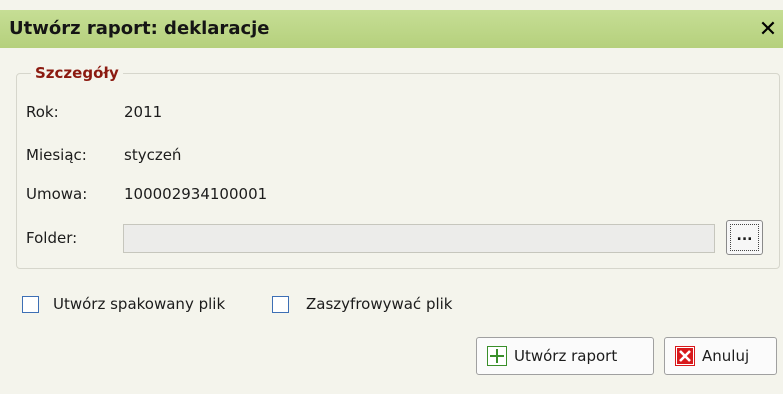  What do you see at coordinates (153, 155) in the screenshot?
I see `month-value: styczeń` at bounding box center [153, 155].